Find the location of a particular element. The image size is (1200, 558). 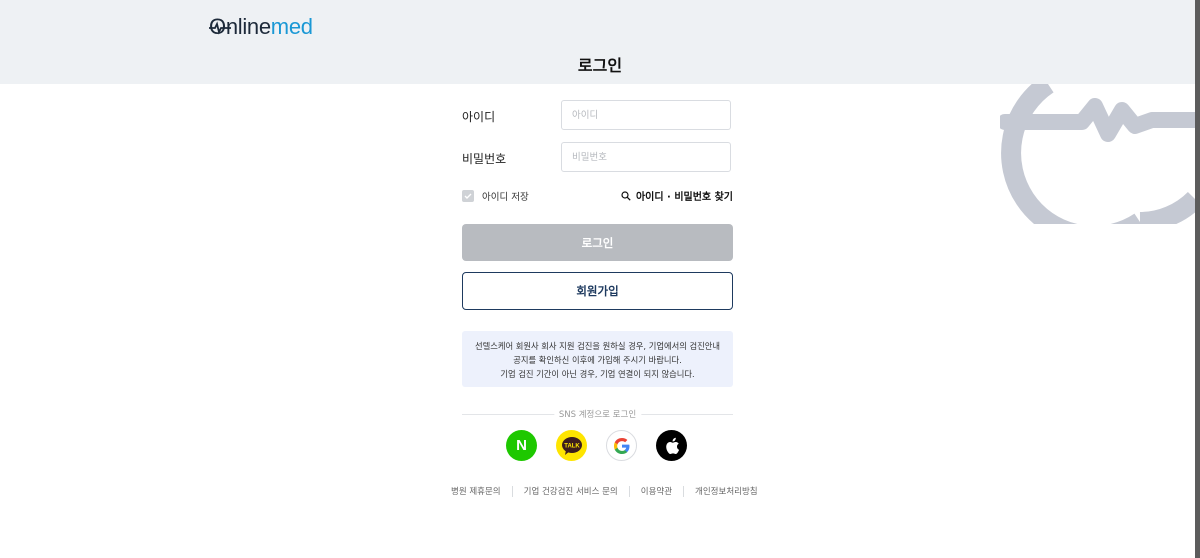

sns-divider-text: SNS 계정으로 로그인 is located at coordinates (597, 414).